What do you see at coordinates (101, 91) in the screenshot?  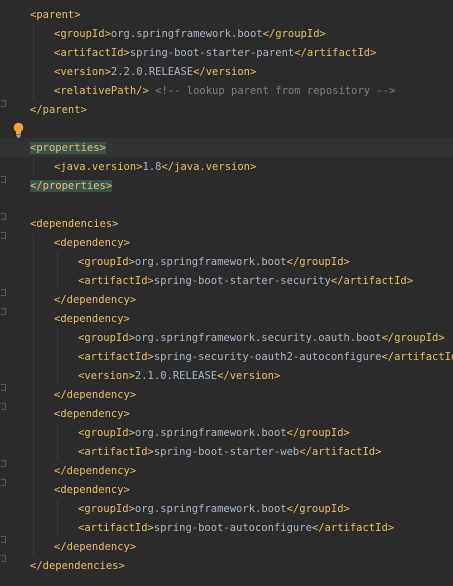 I see `xml-open-tag: <relativePath/>` at bounding box center [101, 91].